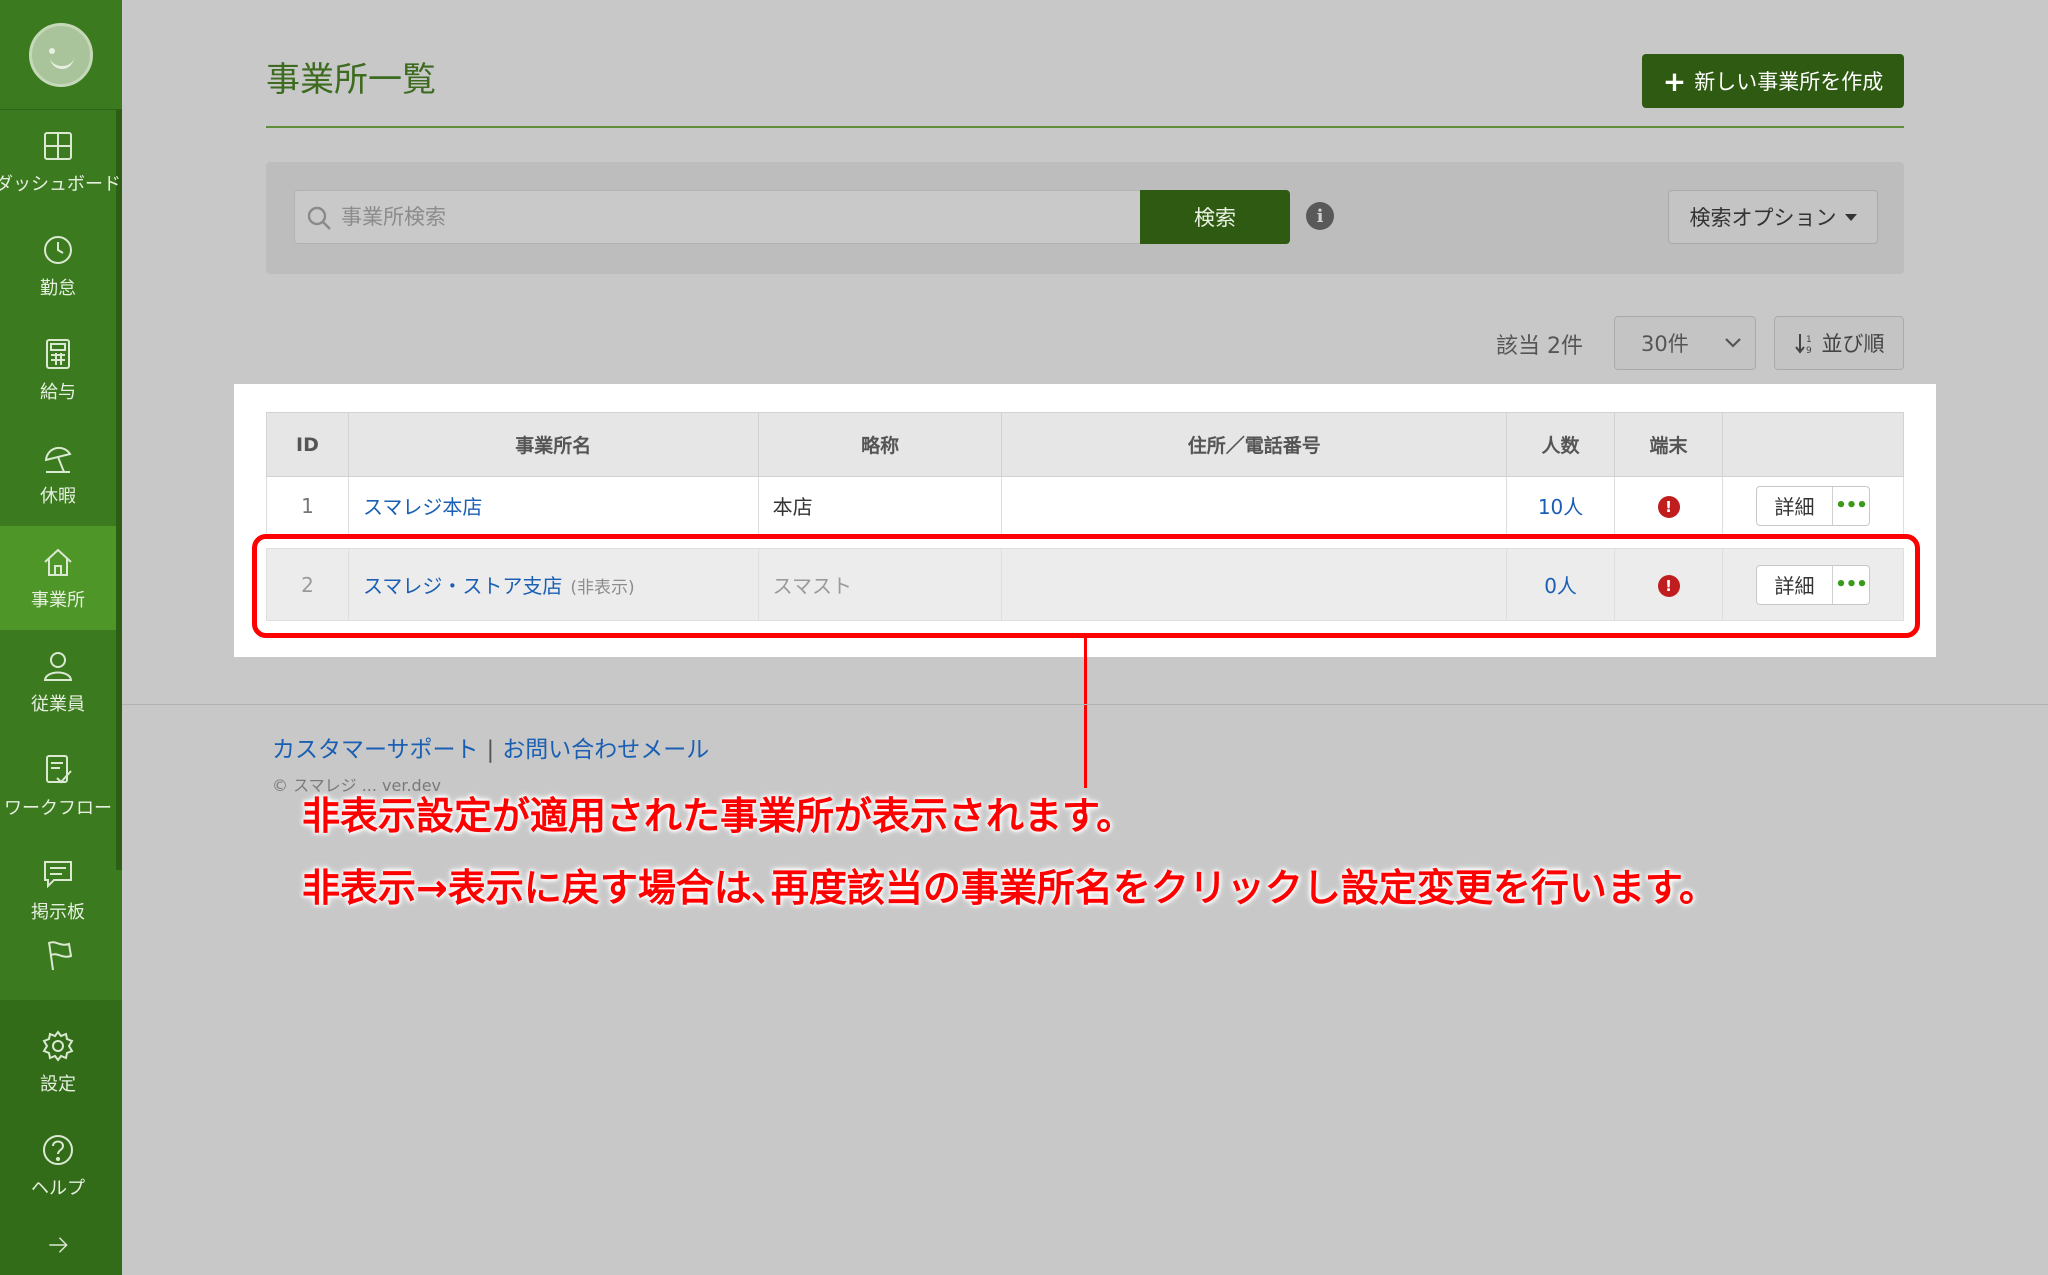  I want to click on sidebar-item-dashboard: ダッシュボード, so click(60, 162).